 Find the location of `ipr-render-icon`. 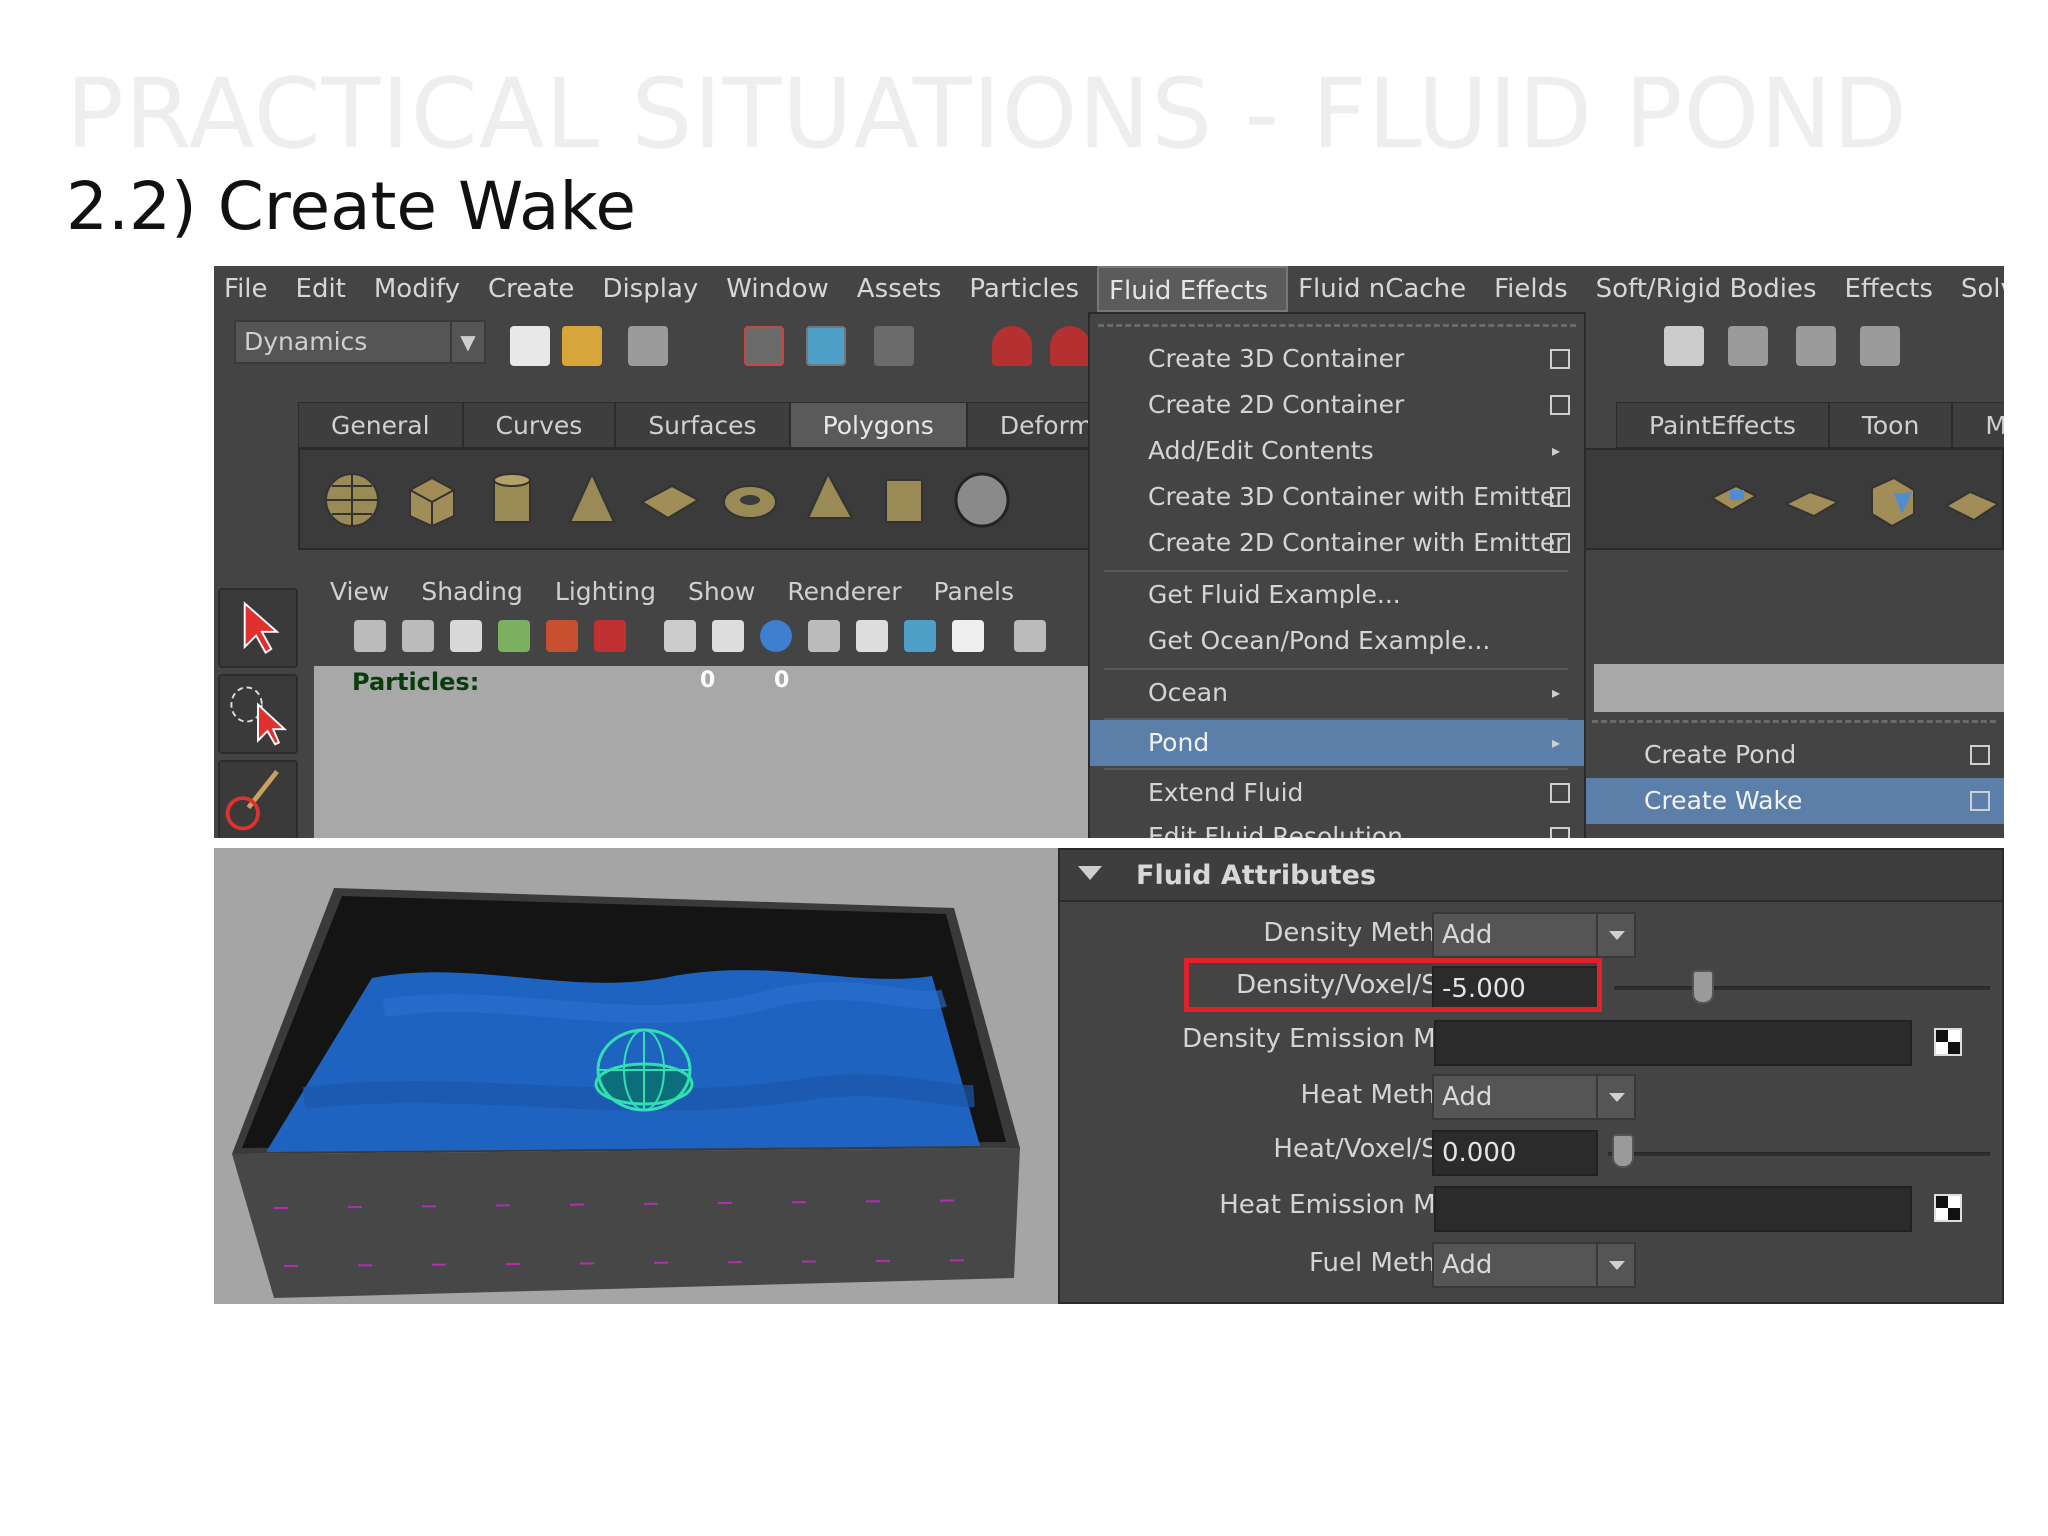

ipr-render-icon is located at coordinates (1816, 346).